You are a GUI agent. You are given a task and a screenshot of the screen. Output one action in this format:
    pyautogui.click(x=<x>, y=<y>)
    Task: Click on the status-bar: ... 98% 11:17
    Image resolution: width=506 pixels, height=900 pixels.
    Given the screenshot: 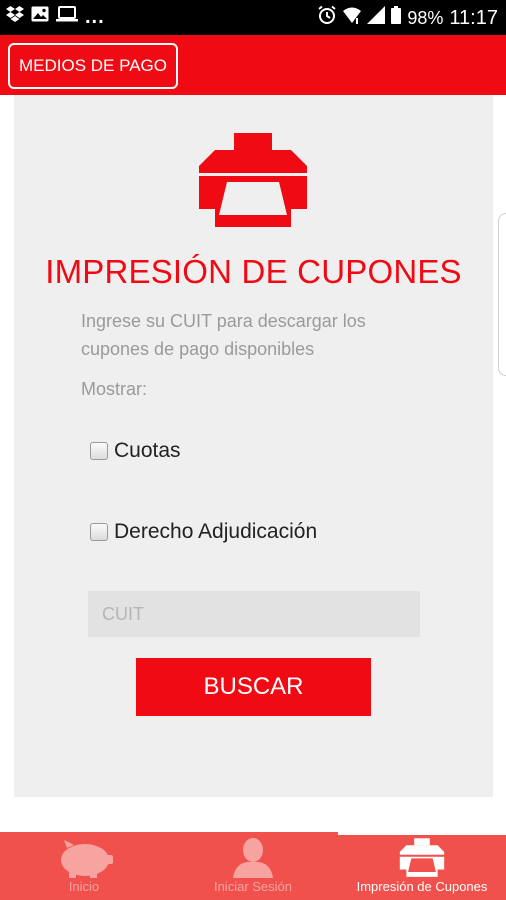 What is the action you would take?
    pyautogui.click(x=253, y=17)
    